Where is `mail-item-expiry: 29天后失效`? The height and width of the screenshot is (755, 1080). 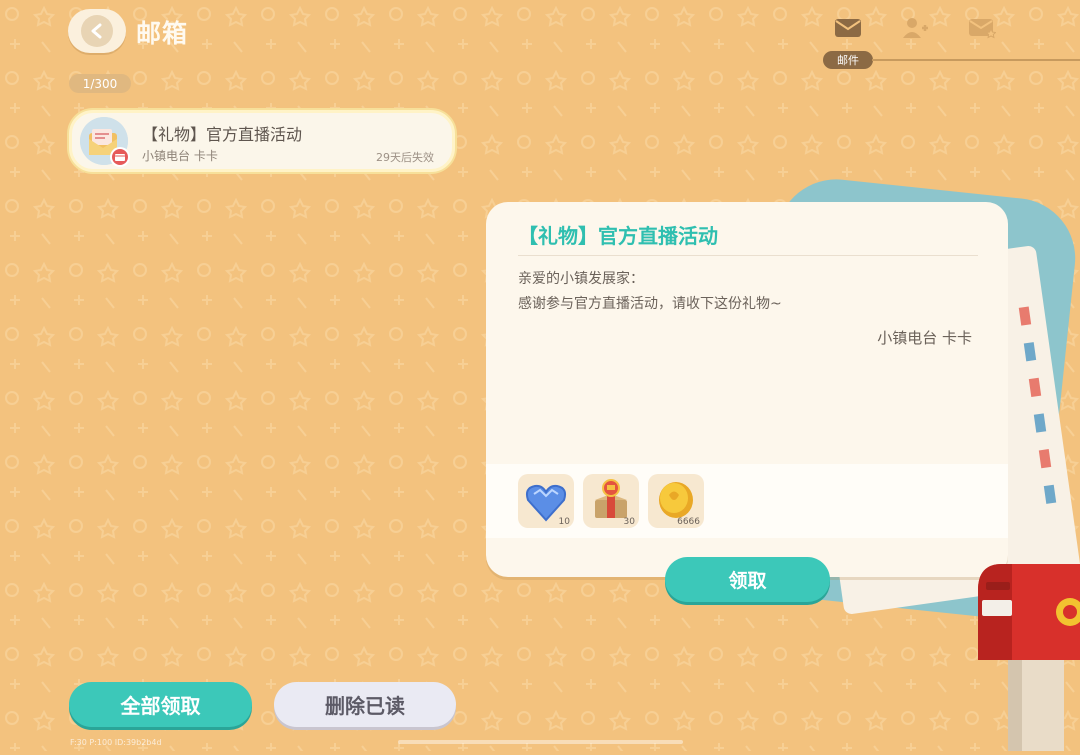 mail-item-expiry: 29天后失效 is located at coordinates (405, 157).